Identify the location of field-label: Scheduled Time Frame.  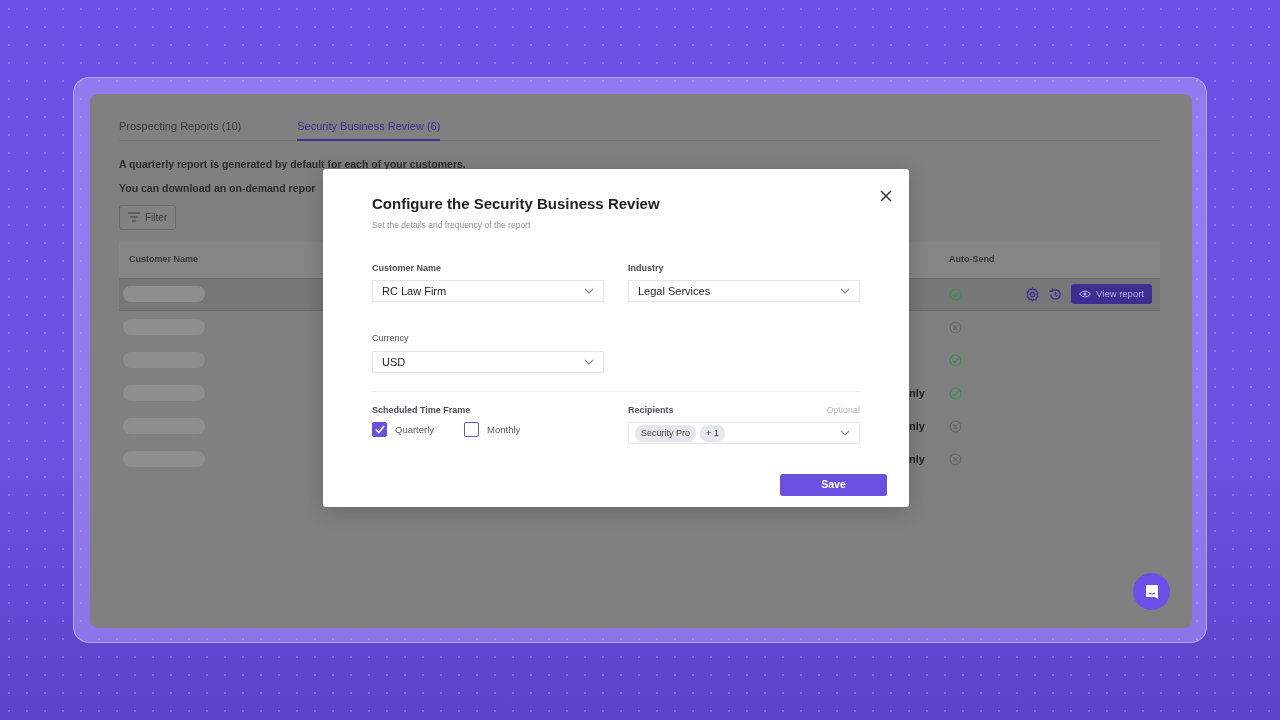
(422, 410).